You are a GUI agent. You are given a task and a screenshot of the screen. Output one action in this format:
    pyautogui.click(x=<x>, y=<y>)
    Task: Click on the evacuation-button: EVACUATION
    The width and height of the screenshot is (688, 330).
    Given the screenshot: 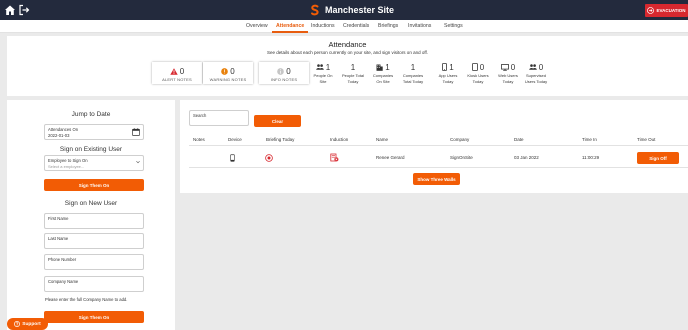 What is the action you would take?
    pyautogui.click(x=666, y=10)
    